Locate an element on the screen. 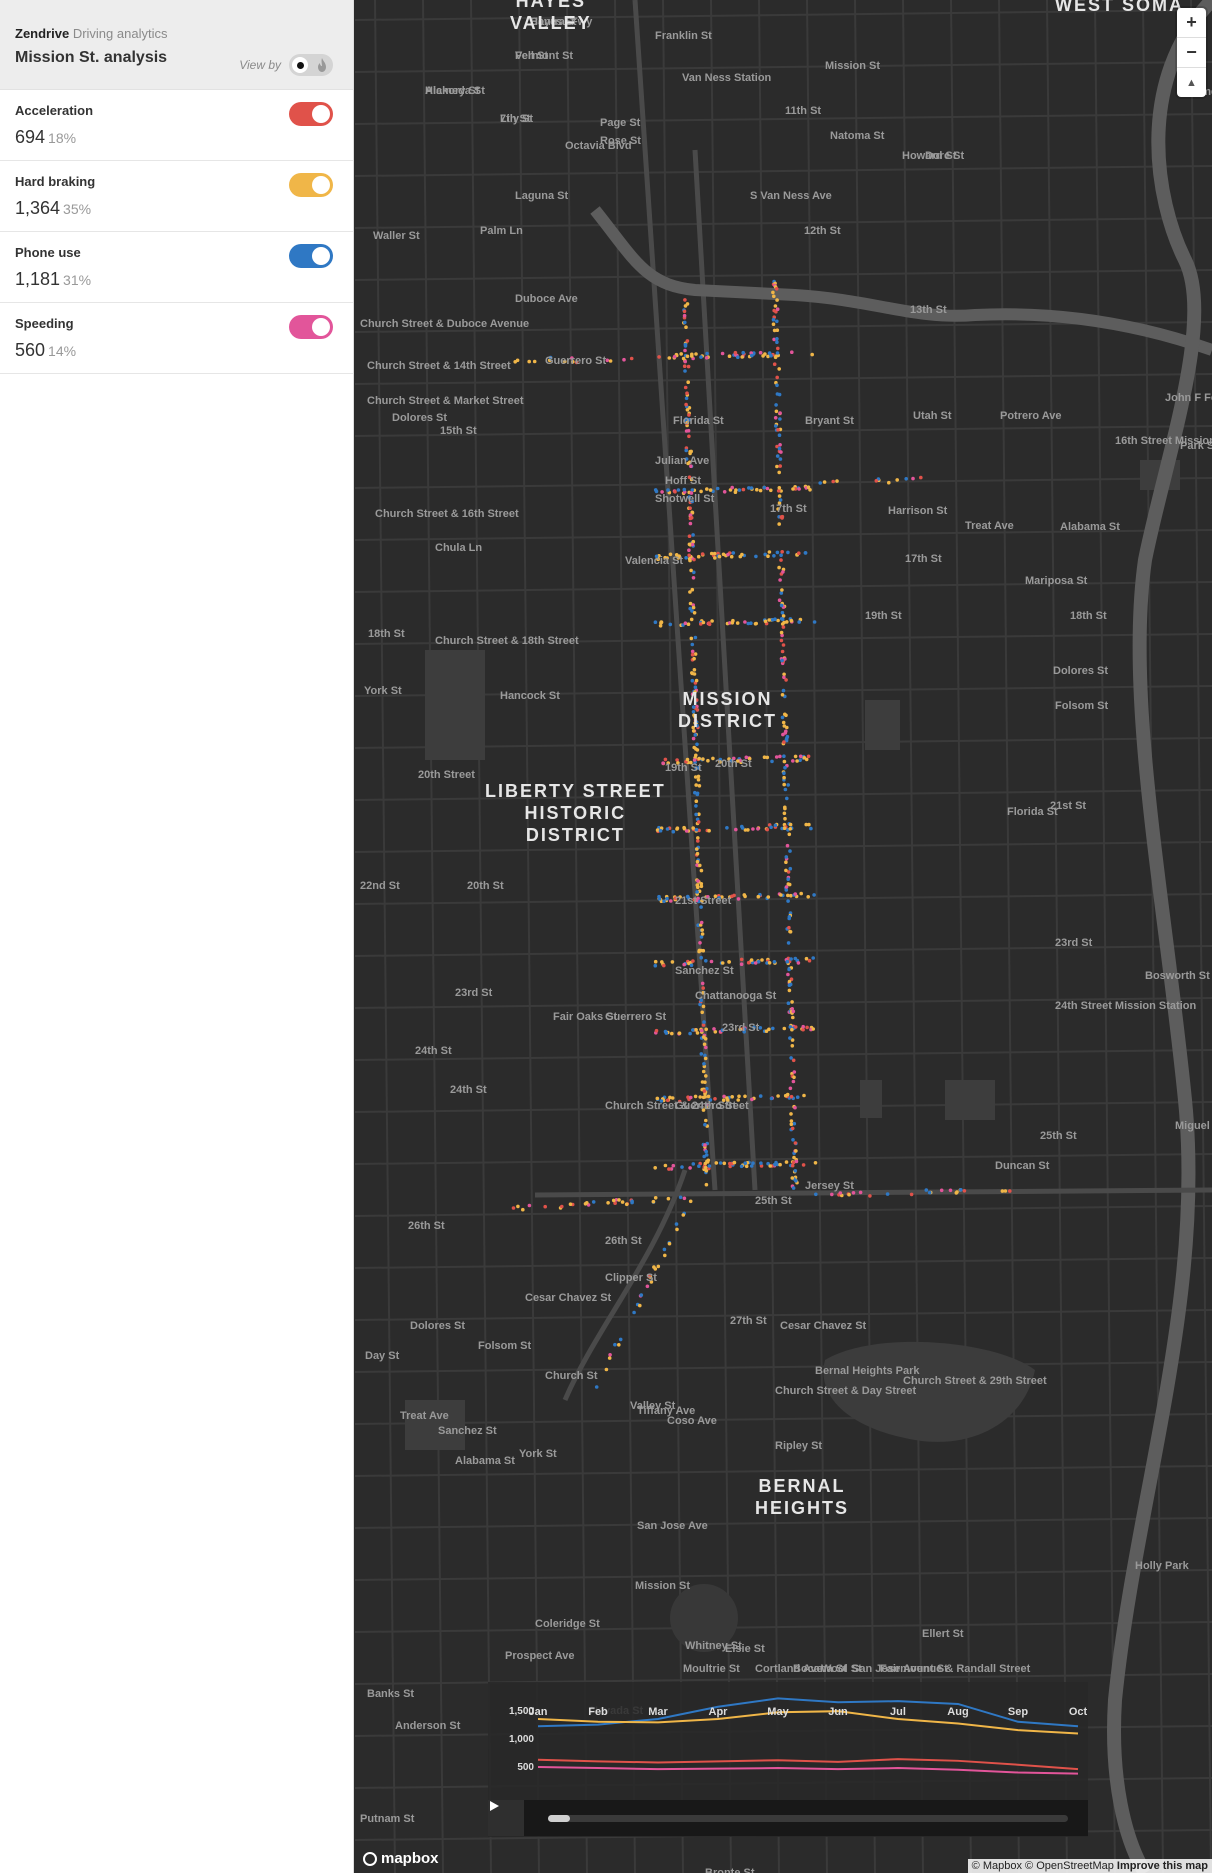  map-street-label: Octavia Blvd is located at coordinates (598, 146).